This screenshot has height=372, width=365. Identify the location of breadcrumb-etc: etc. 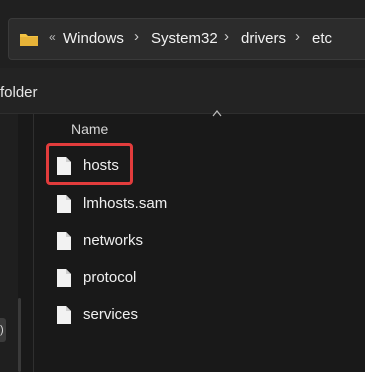
(322, 38).